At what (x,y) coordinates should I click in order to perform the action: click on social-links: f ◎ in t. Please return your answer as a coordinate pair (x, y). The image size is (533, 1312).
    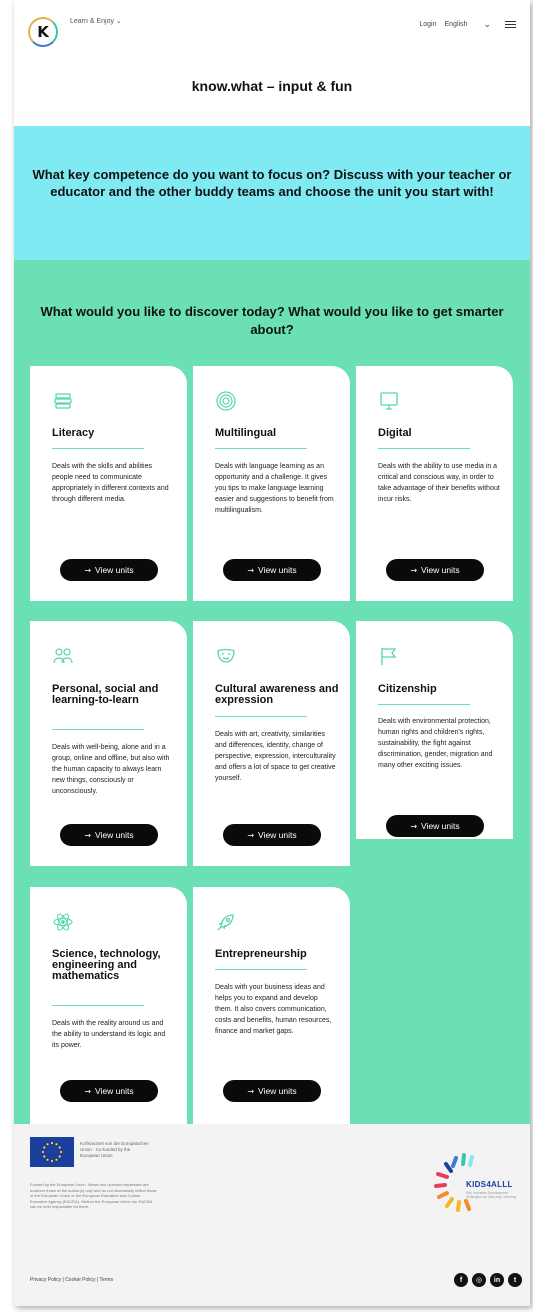
    Looking at the image, I should click on (488, 1280).